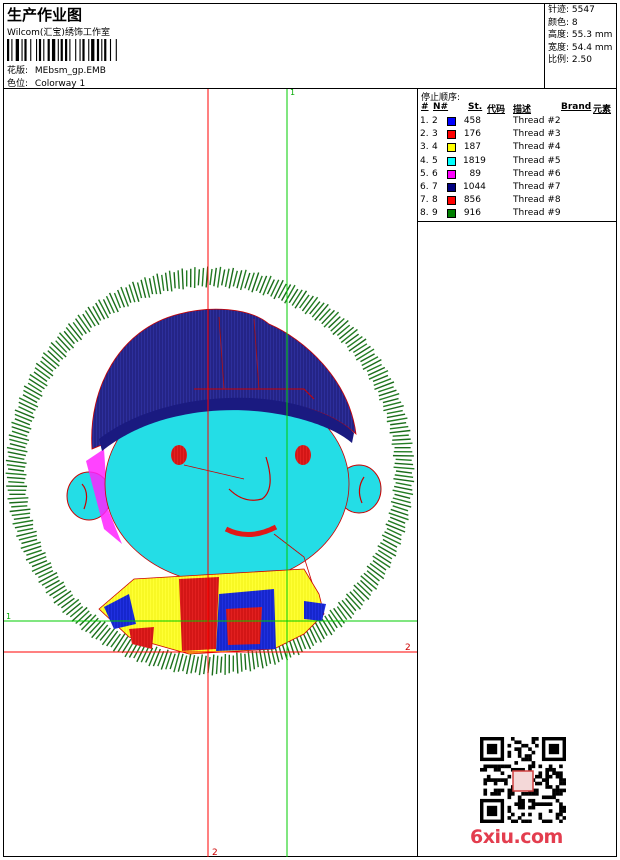 The height and width of the screenshot is (860, 620). I want to click on row-needle: 3, so click(435, 134).